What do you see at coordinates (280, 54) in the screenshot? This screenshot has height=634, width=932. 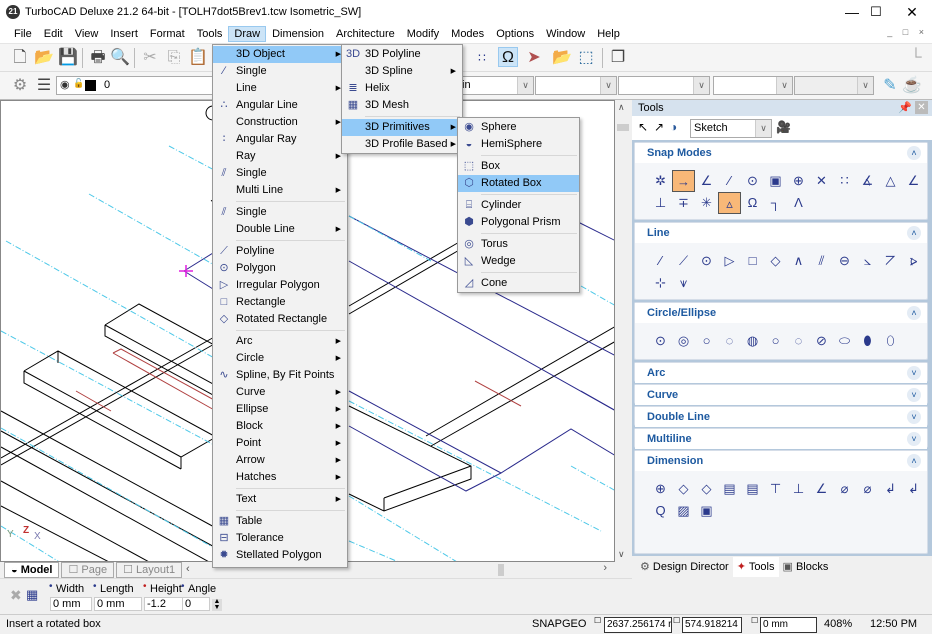 I see `menu-item-3d-object: 3D Object ▶` at bounding box center [280, 54].